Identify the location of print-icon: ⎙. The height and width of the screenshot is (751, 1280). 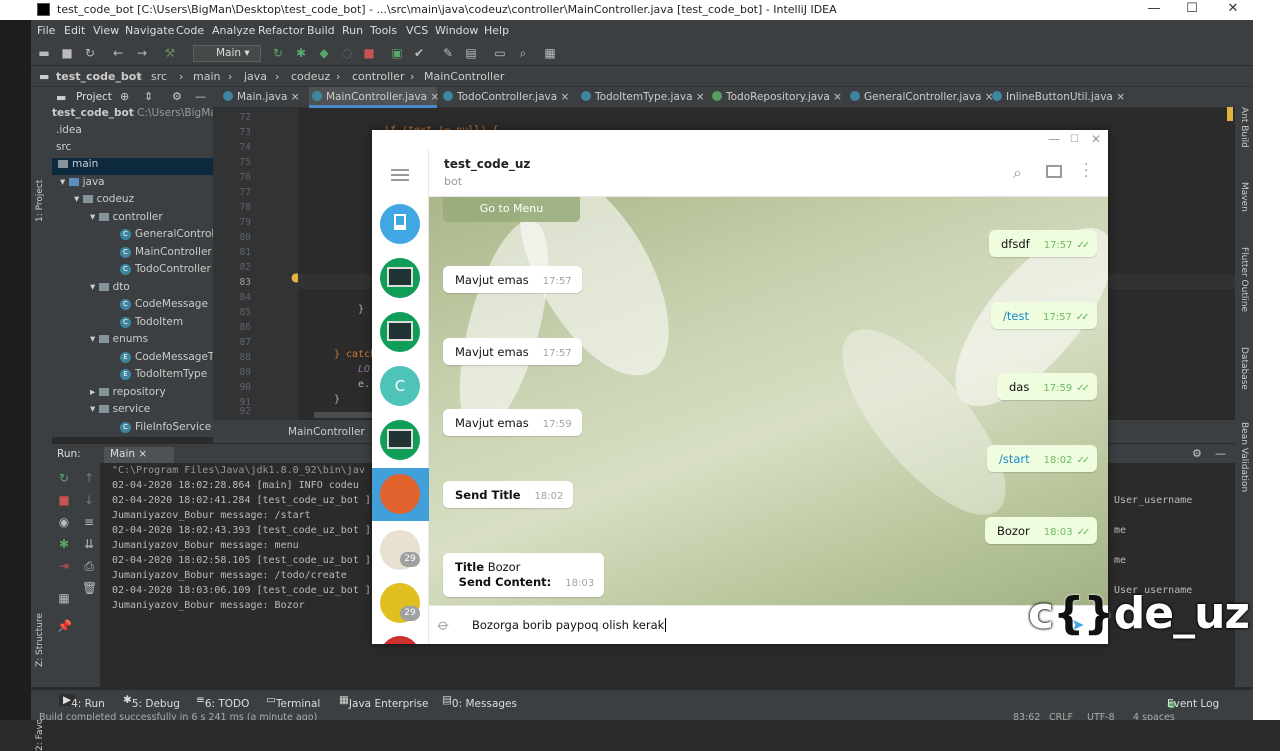
(89, 566).